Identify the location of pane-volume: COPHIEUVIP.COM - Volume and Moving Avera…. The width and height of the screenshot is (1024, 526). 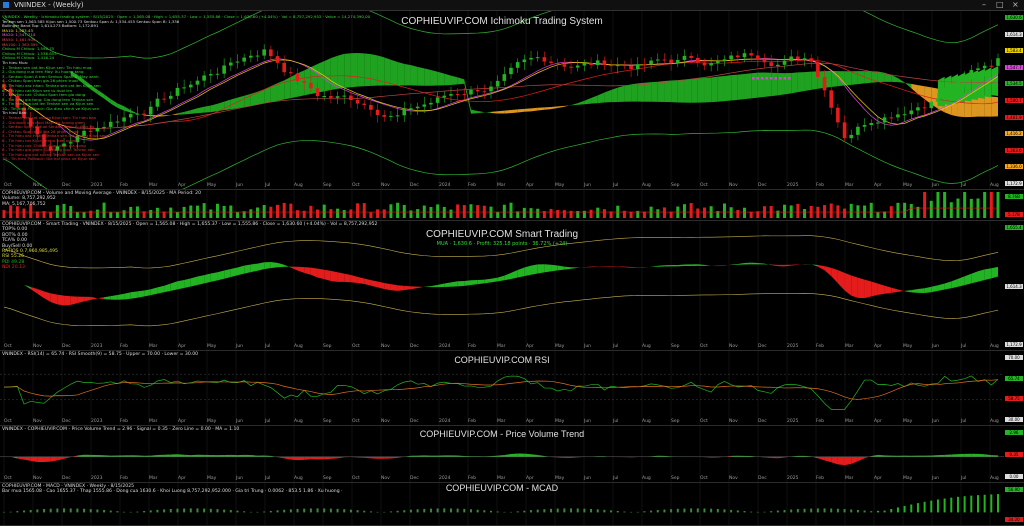
(512, 205).